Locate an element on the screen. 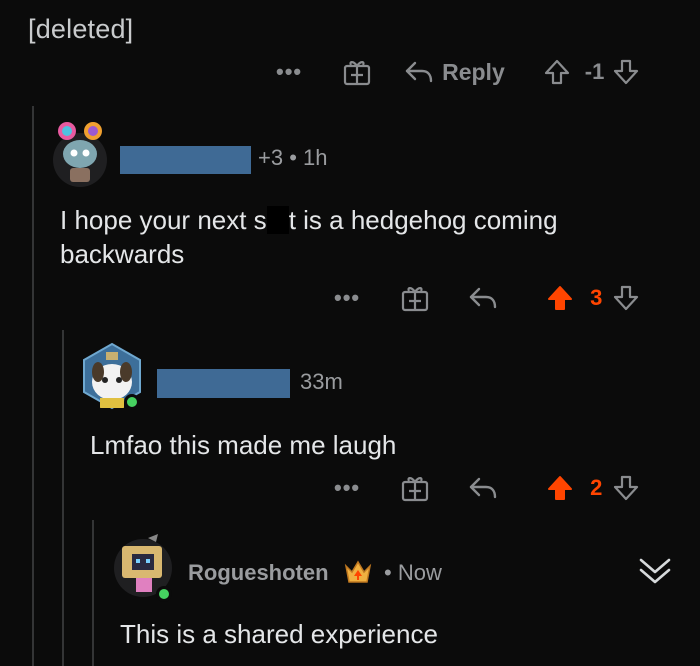 The width and height of the screenshot is (700, 666). parent-action-bar: ••• Reply -1 is located at coordinates (458, 72).